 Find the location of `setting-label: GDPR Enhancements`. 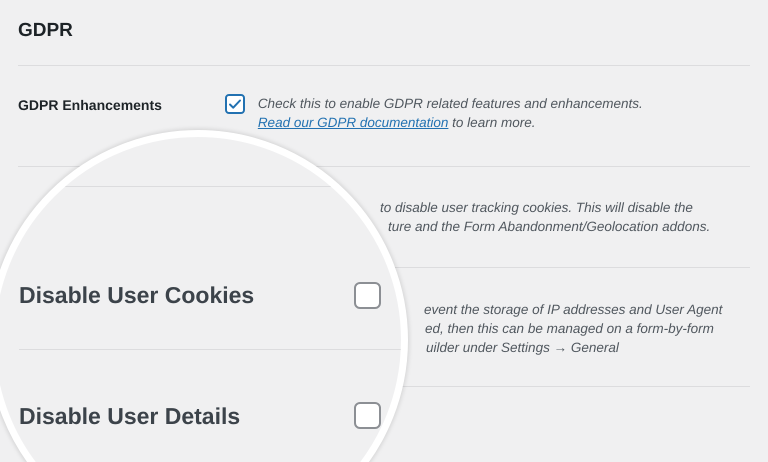

setting-label: GDPR Enhancements is located at coordinates (90, 105).